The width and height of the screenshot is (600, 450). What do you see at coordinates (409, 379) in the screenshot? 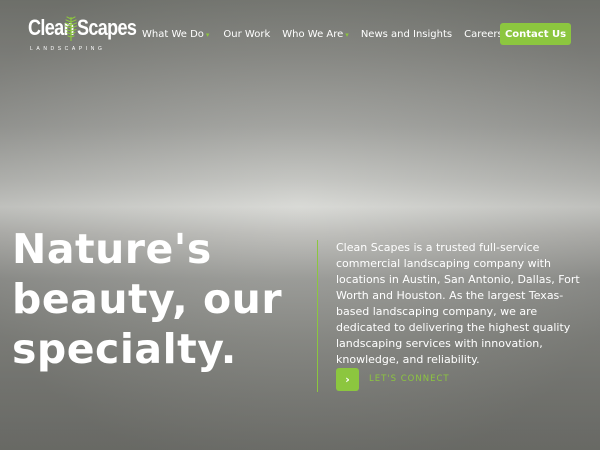
I see `lets-connect-label: LET'S CONNECT` at bounding box center [409, 379].